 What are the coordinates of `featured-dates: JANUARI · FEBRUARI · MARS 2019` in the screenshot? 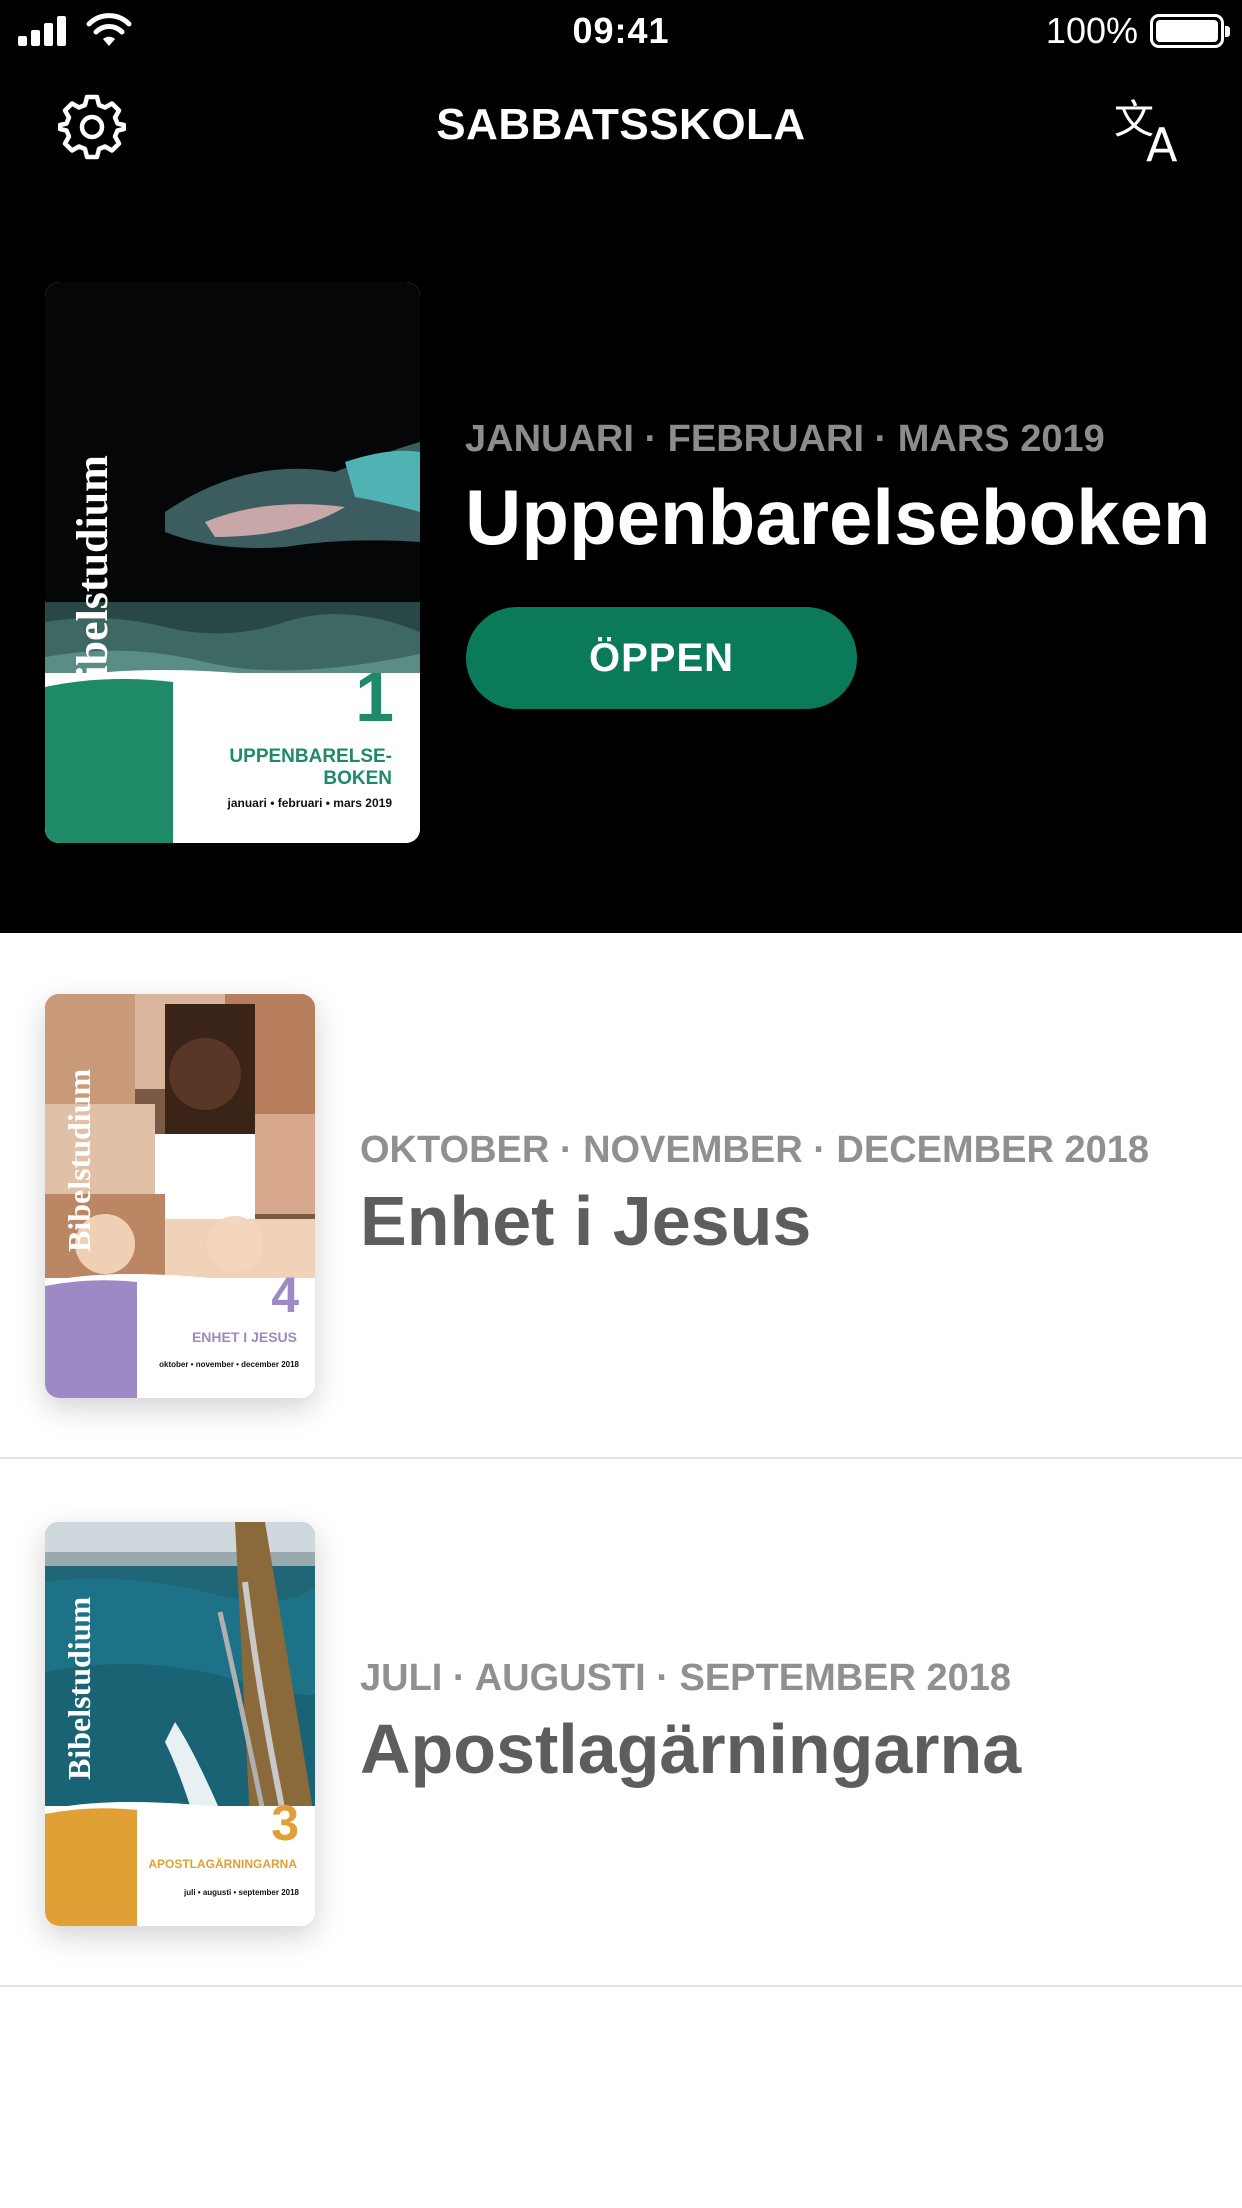 It's located at (785, 439).